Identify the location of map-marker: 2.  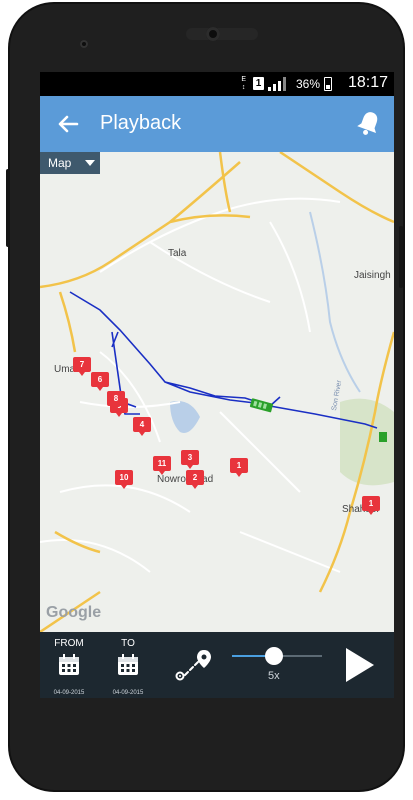
(195, 479).